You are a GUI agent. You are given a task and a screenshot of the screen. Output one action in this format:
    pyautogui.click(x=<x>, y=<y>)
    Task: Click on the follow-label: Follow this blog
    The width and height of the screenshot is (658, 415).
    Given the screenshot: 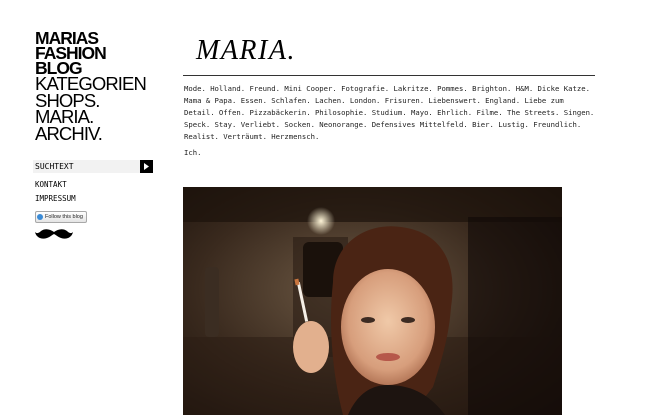 What is the action you would take?
    pyautogui.click(x=64, y=217)
    